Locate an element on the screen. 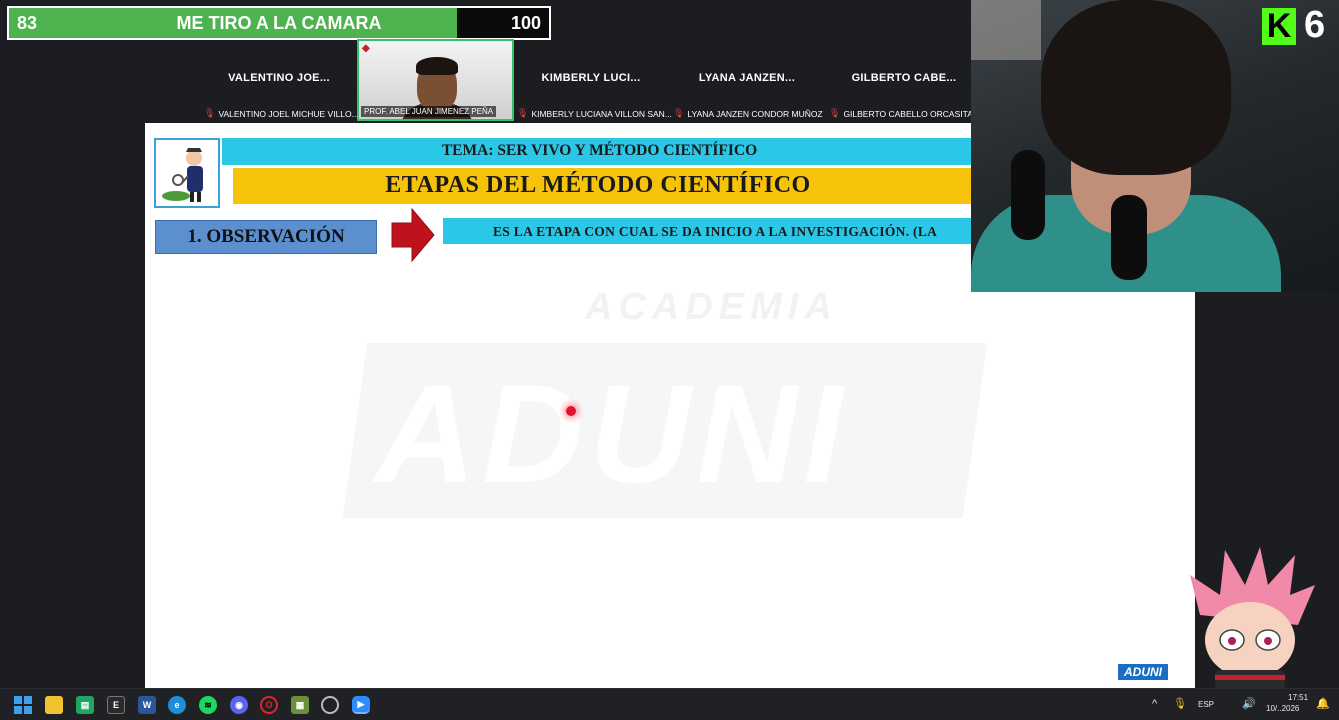  clock-time: 17:51 is located at coordinates (1298, 697).